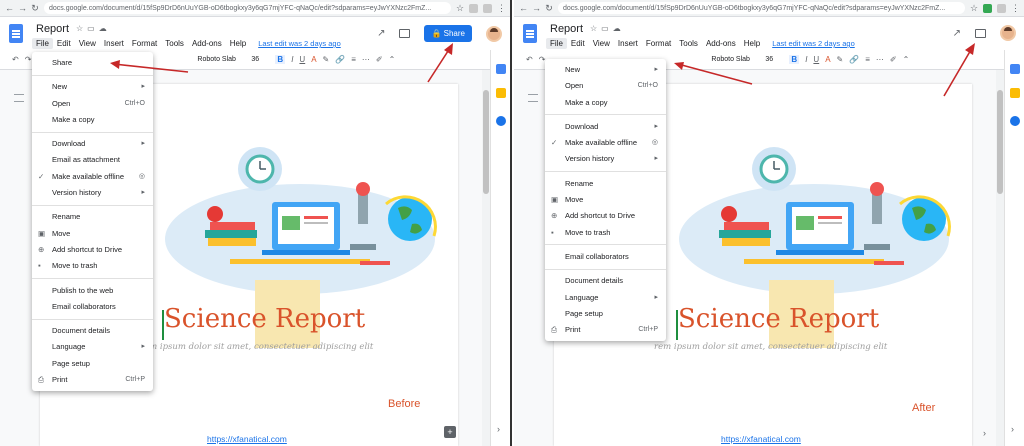  What do you see at coordinates (260, 59) in the screenshot?
I see `font-size-select: 36` at bounding box center [260, 59].